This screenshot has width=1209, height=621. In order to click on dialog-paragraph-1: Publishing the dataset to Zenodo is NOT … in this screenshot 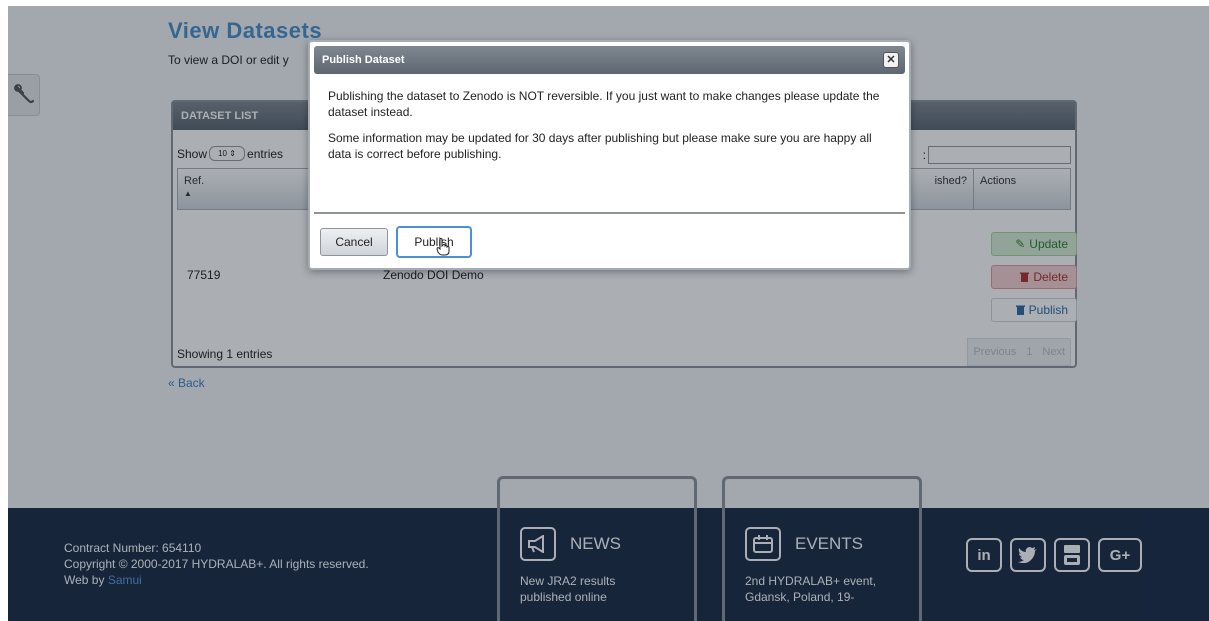, I will do `click(604, 104)`.